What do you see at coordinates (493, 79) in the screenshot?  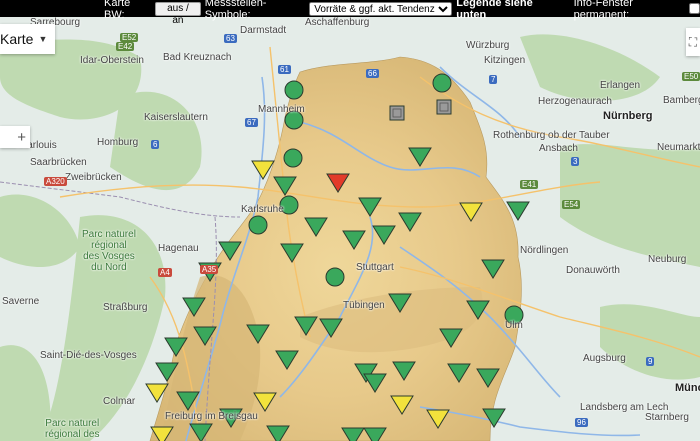 I see `road-shield: 7` at bounding box center [493, 79].